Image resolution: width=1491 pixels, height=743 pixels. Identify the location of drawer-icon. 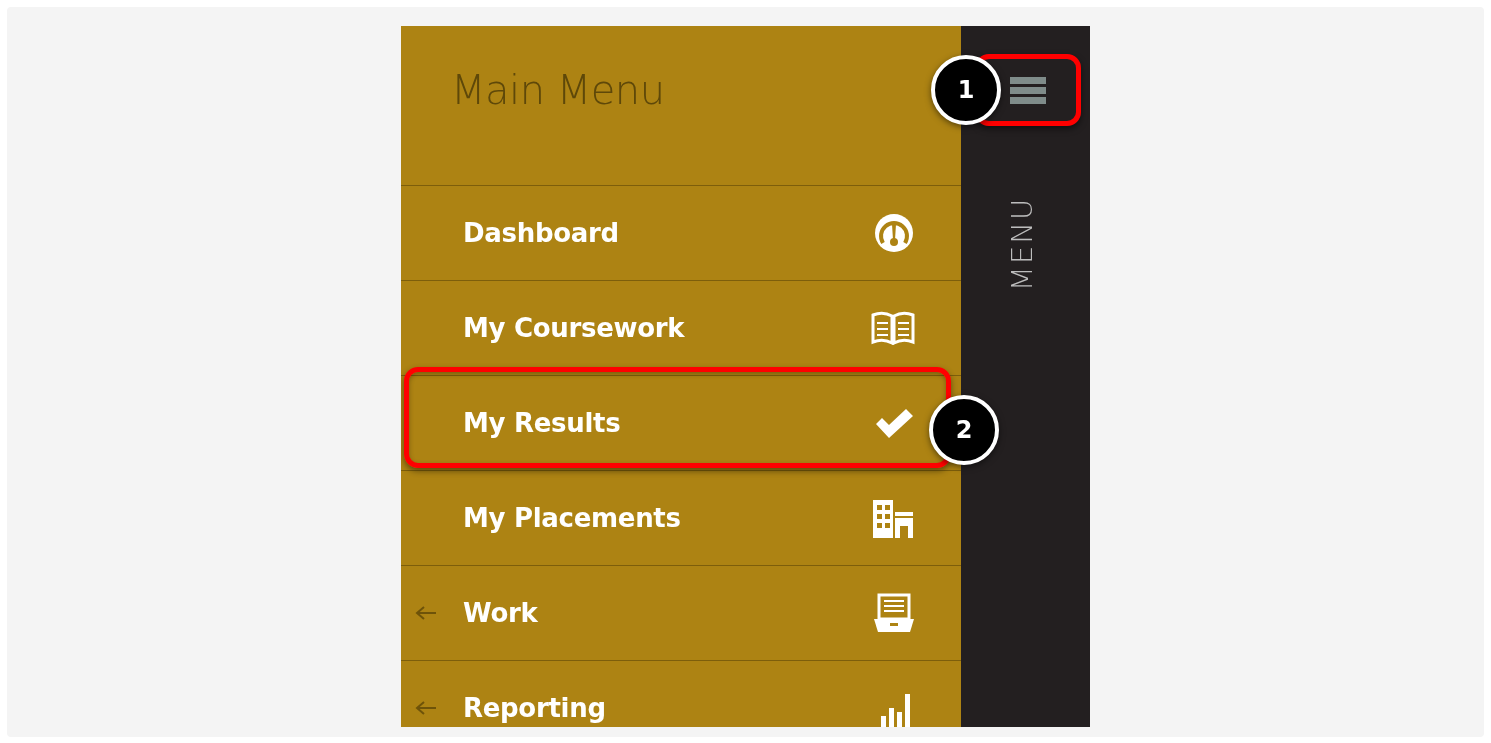
(894, 613).